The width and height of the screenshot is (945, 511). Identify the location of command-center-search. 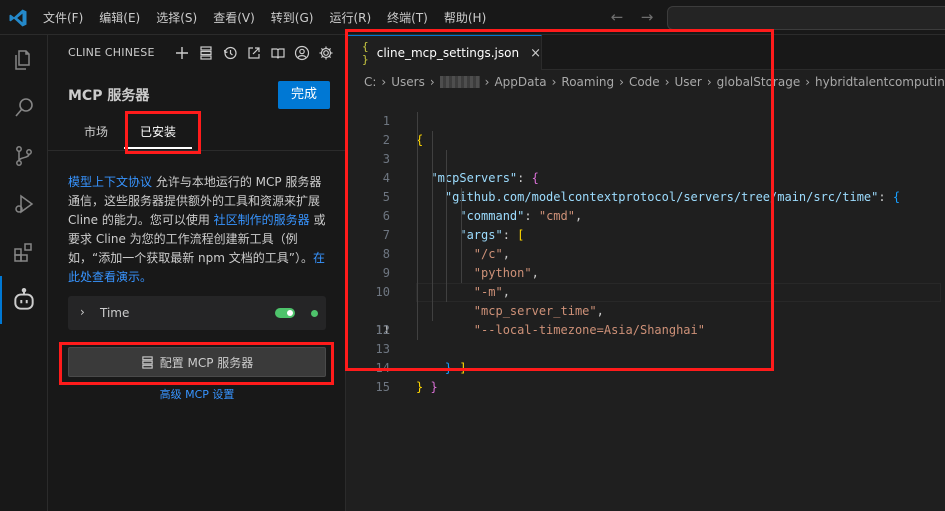
(806, 18).